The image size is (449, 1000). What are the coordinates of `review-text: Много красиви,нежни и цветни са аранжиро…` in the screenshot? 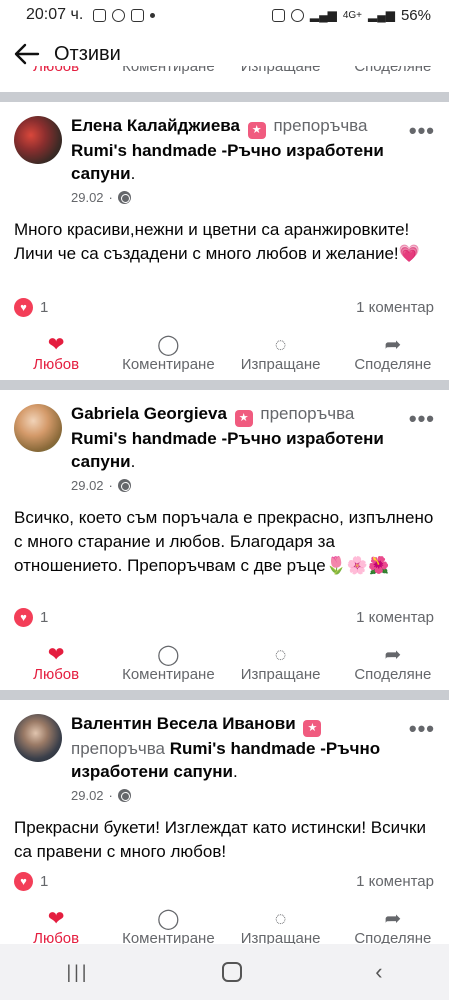 It's located at (217, 241).